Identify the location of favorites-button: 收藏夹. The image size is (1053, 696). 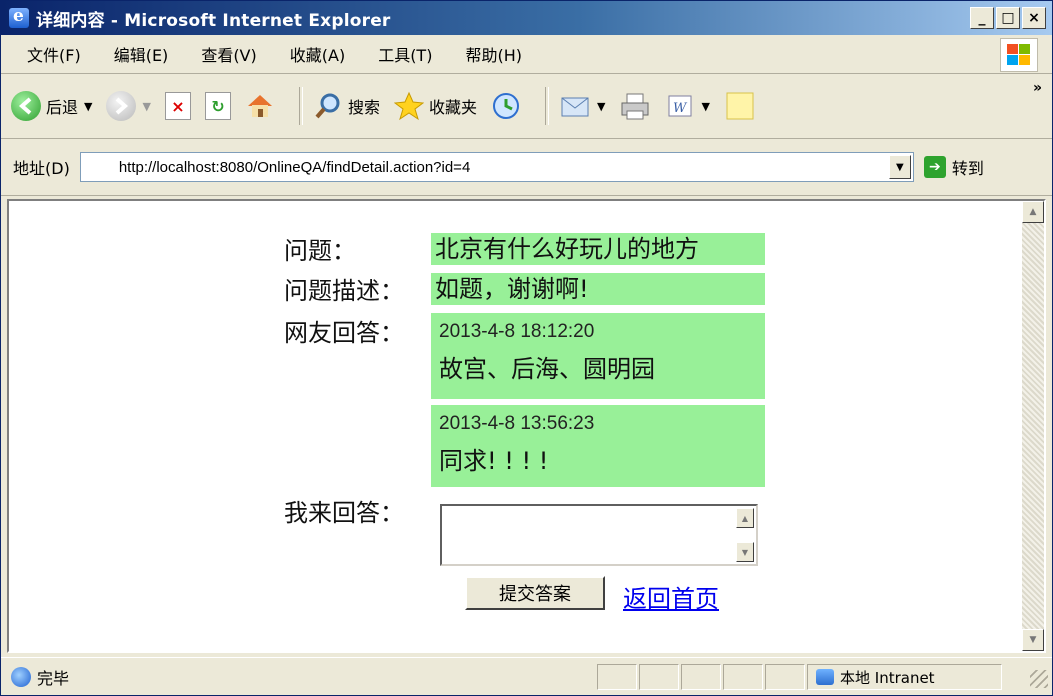
(435, 106).